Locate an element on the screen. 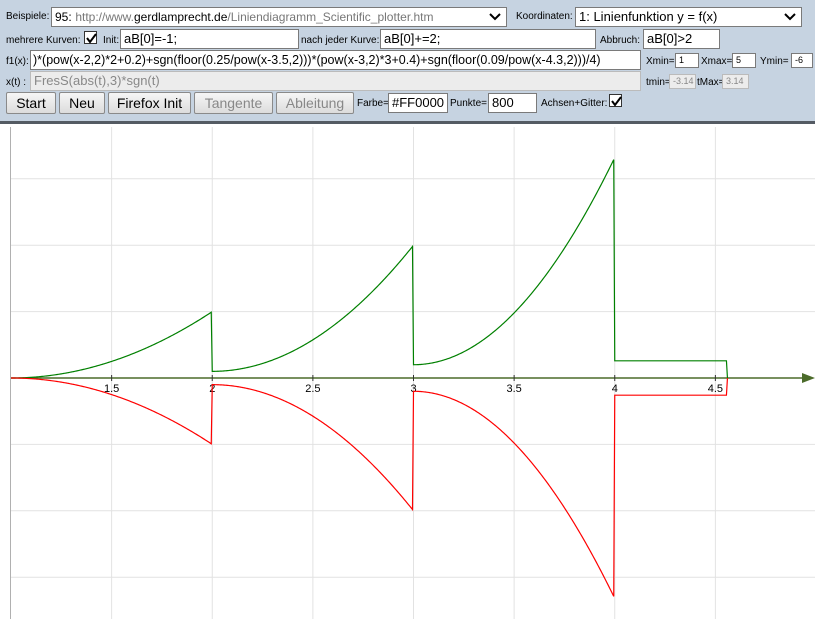 The width and height of the screenshot is (815, 624). beispiele-url-path: /Liniendiagramm_Scientific_plotter.htm is located at coordinates (330, 17).